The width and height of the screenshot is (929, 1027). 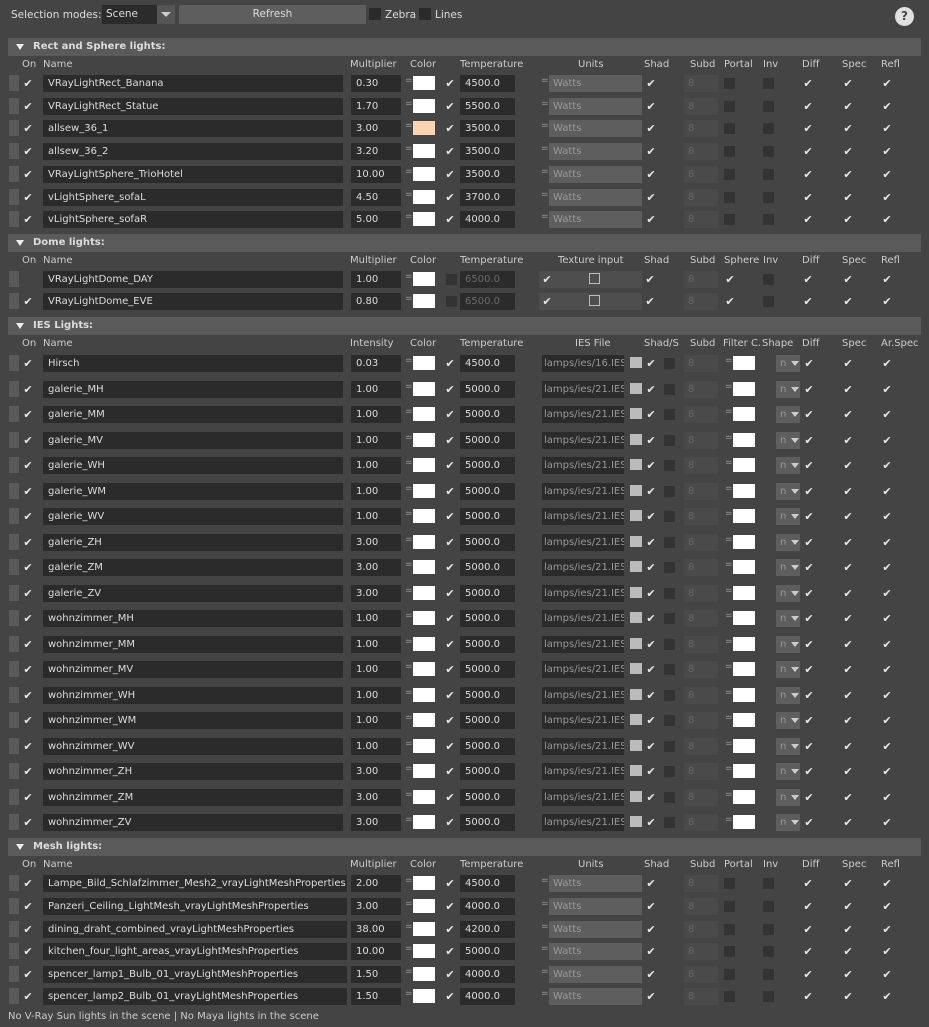 What do you see at coordinates (193, 414) in the screenshot?
I see `name-field: galerie_MM` at bounding box center [193, 414].